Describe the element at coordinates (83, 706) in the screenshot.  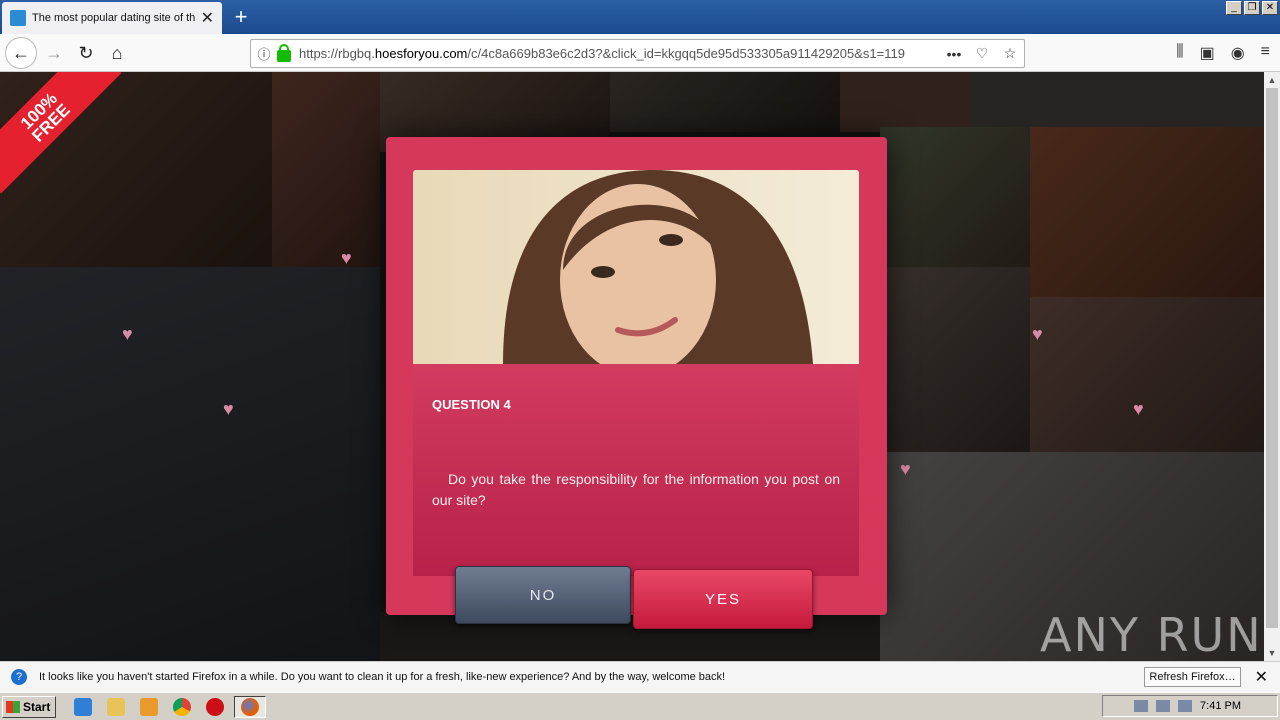
I see `ie-icon` at that location.